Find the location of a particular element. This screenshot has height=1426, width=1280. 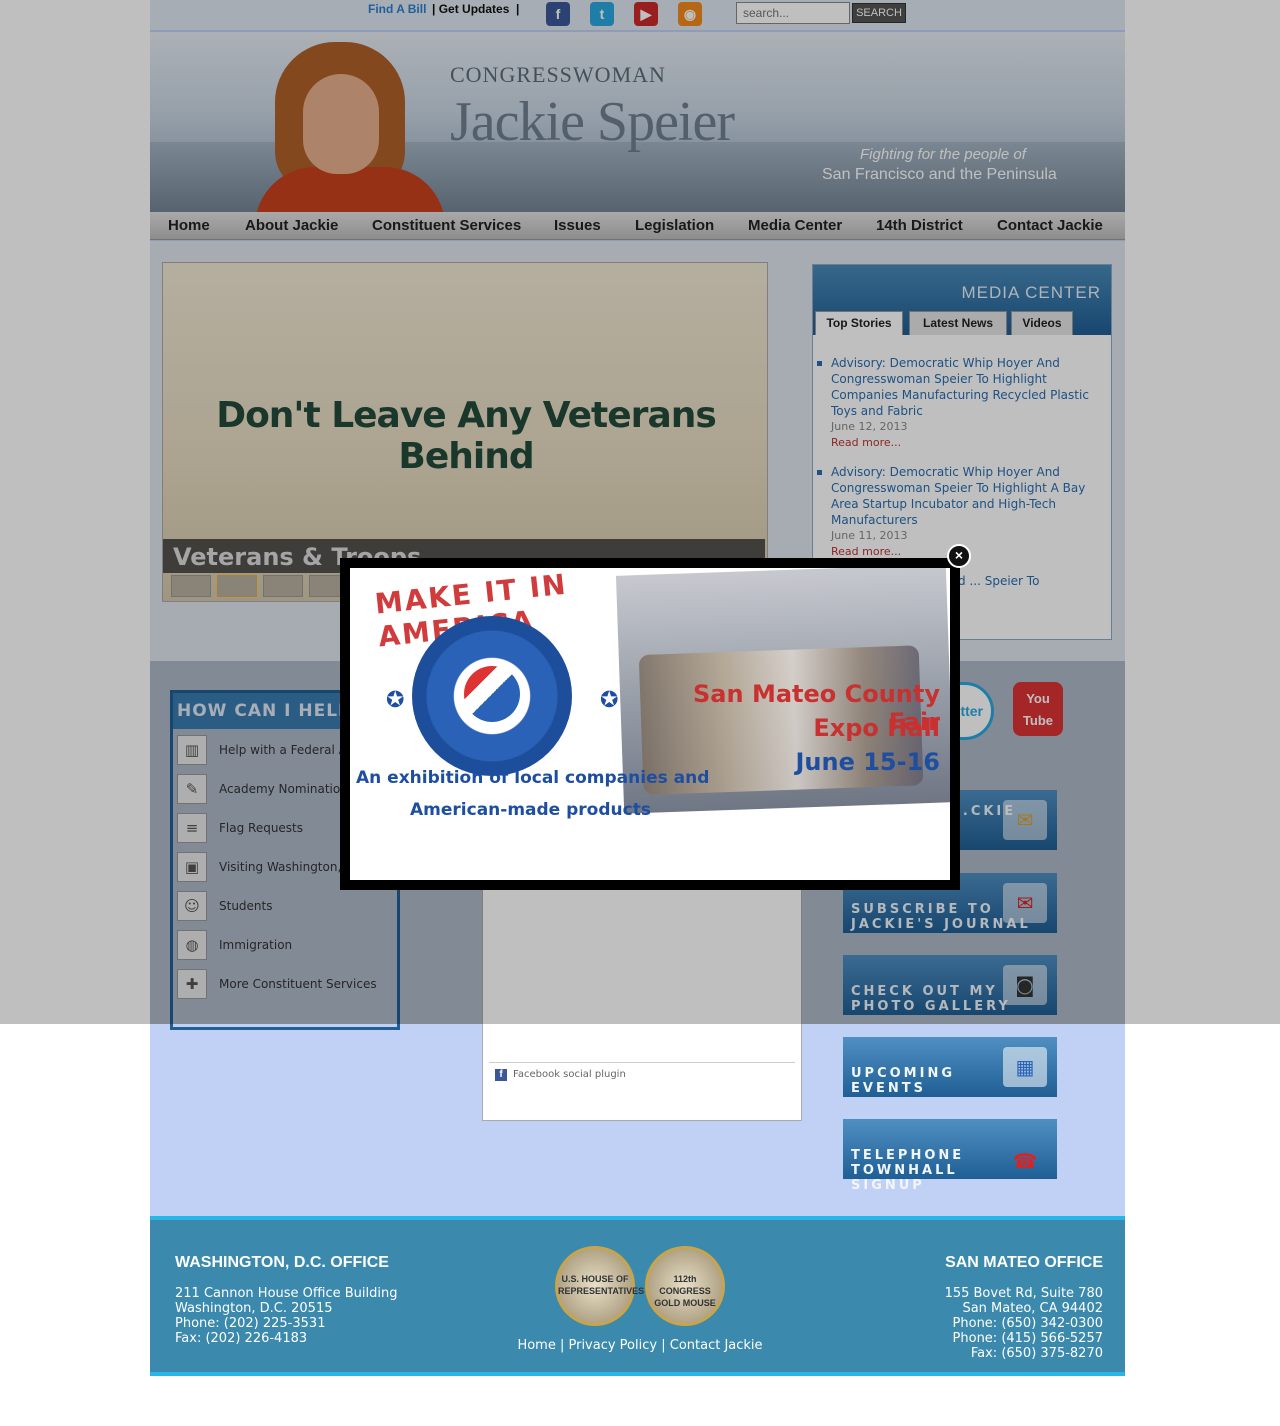

close-icon: × is located at coordinates (959, 556).